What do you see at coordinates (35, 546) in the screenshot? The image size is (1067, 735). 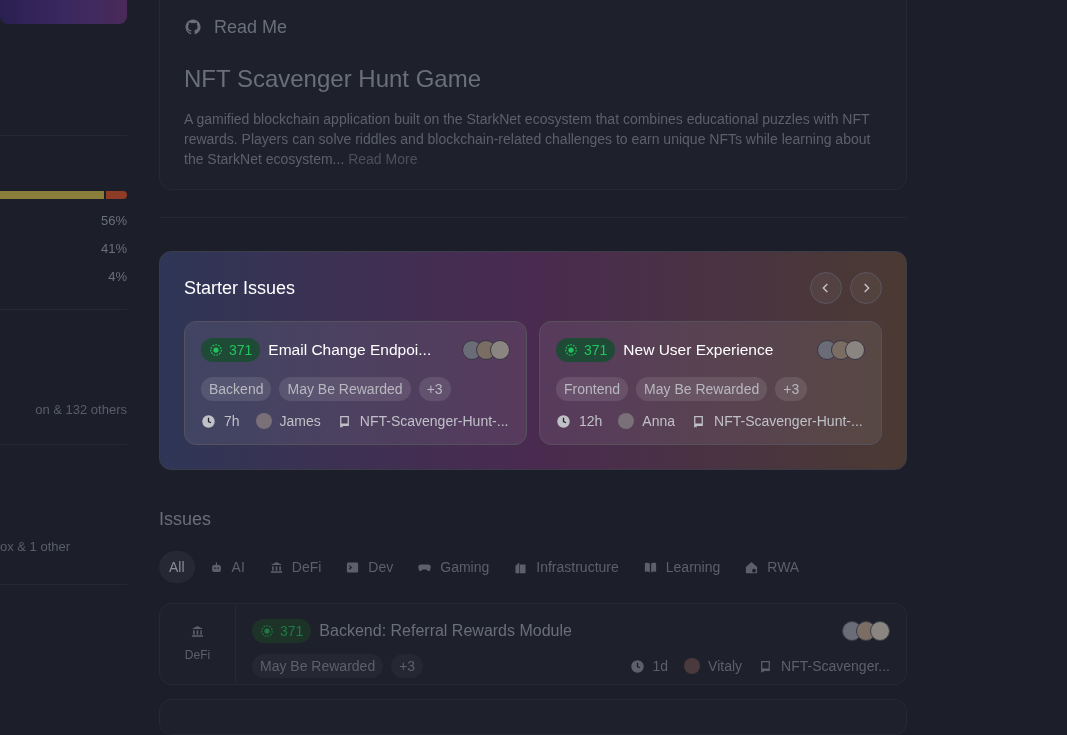 I see `maintainers-text: ox & 1 other` at bounding box center [35, 546].